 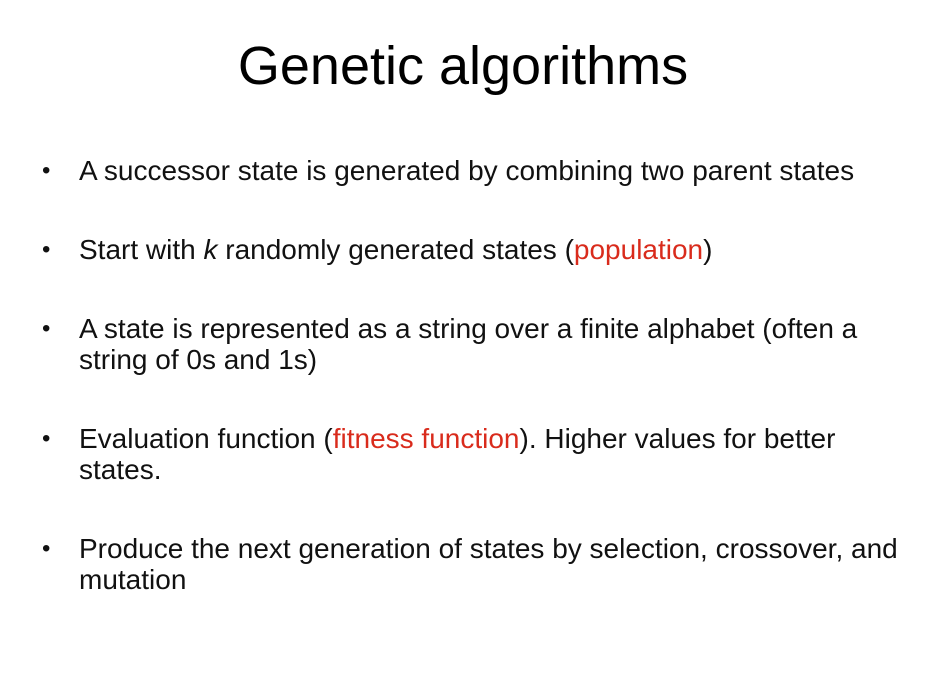 What do you see at coordinates (463, 66) in the screenshot?
I see `slide-title: Genetic algorithms` at bounding box center [463, 66].